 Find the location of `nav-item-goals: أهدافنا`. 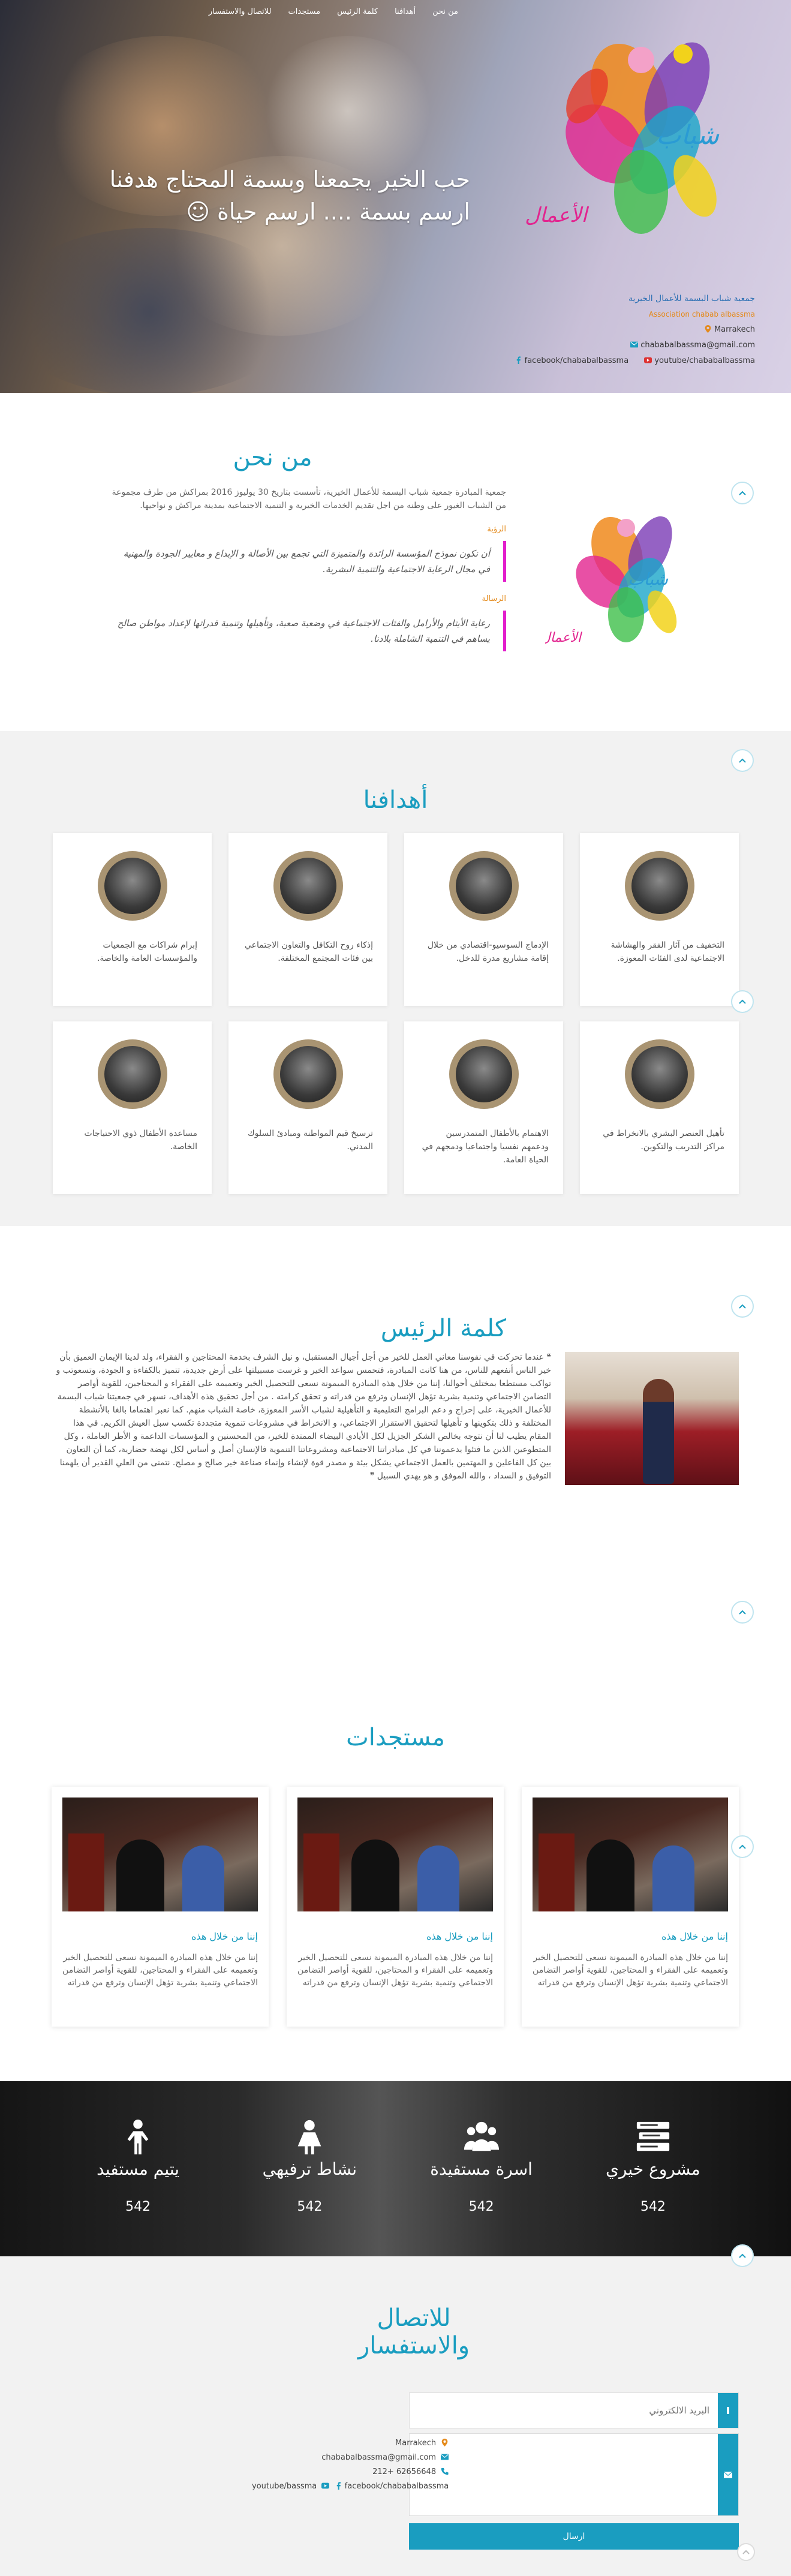

nav-item-goals: أهدافنا is located at coordinates (405, 11).